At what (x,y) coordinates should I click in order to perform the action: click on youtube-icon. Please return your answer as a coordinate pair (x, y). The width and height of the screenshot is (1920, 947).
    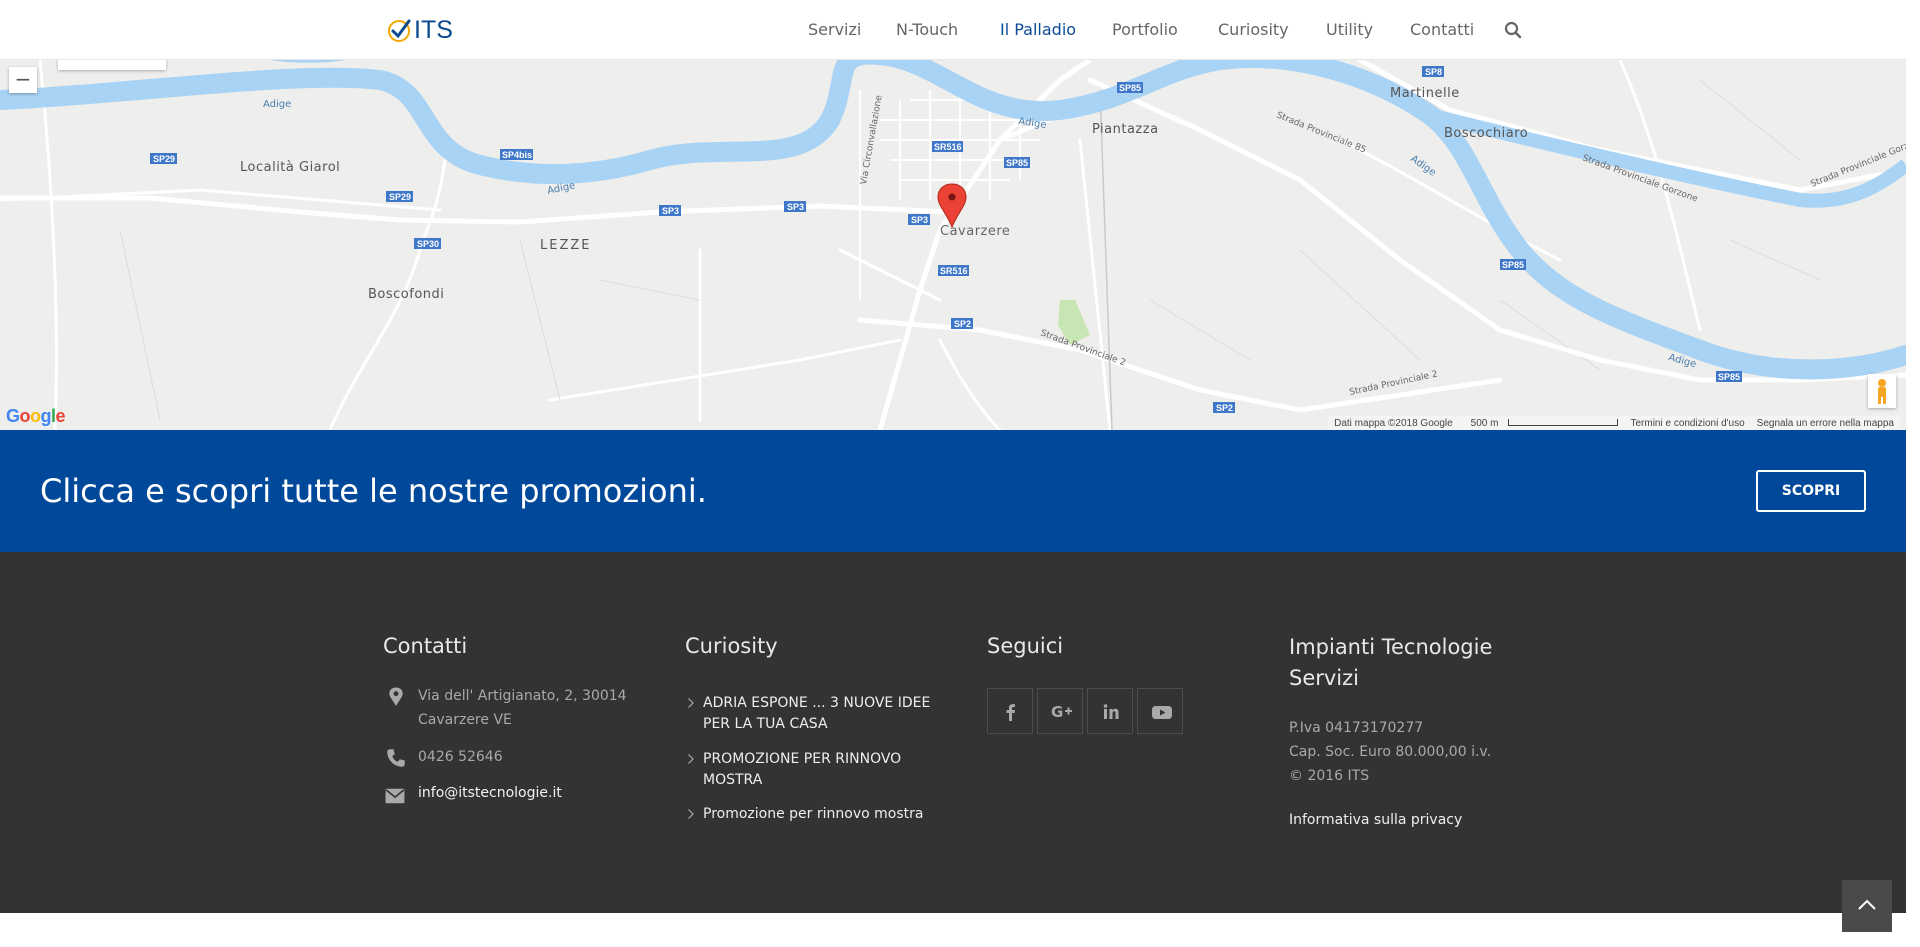
    Looking at the image, I should click on (1162, 712).